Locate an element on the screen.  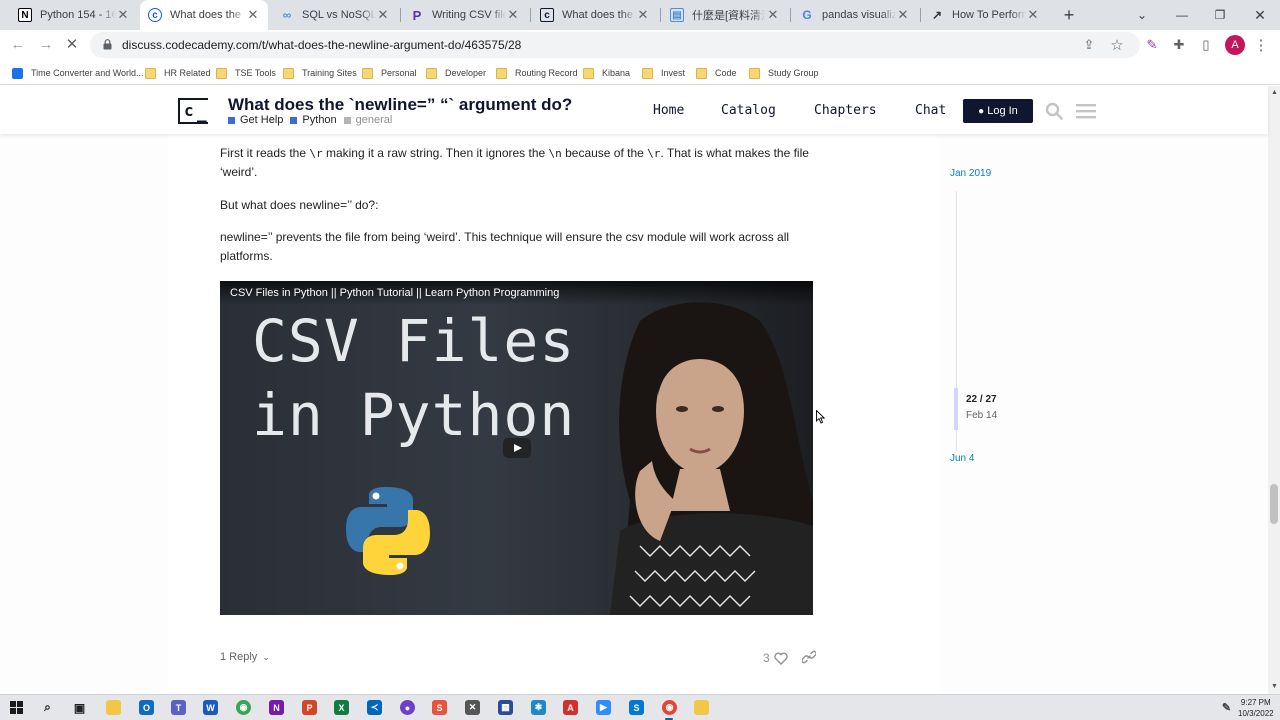
stop-loading-button: ✕ is located at coordinates (72, 45).